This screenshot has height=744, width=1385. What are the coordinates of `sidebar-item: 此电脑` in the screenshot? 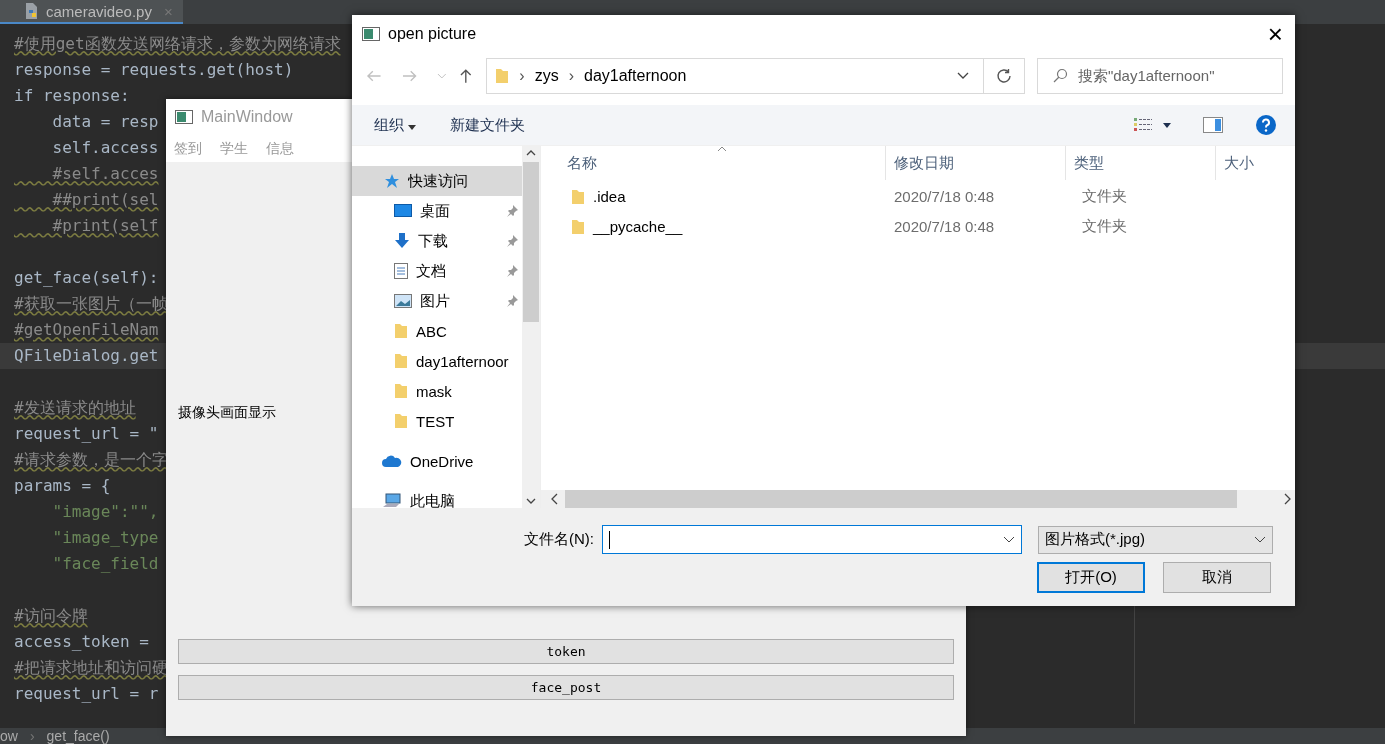 It's located at (437, 497).